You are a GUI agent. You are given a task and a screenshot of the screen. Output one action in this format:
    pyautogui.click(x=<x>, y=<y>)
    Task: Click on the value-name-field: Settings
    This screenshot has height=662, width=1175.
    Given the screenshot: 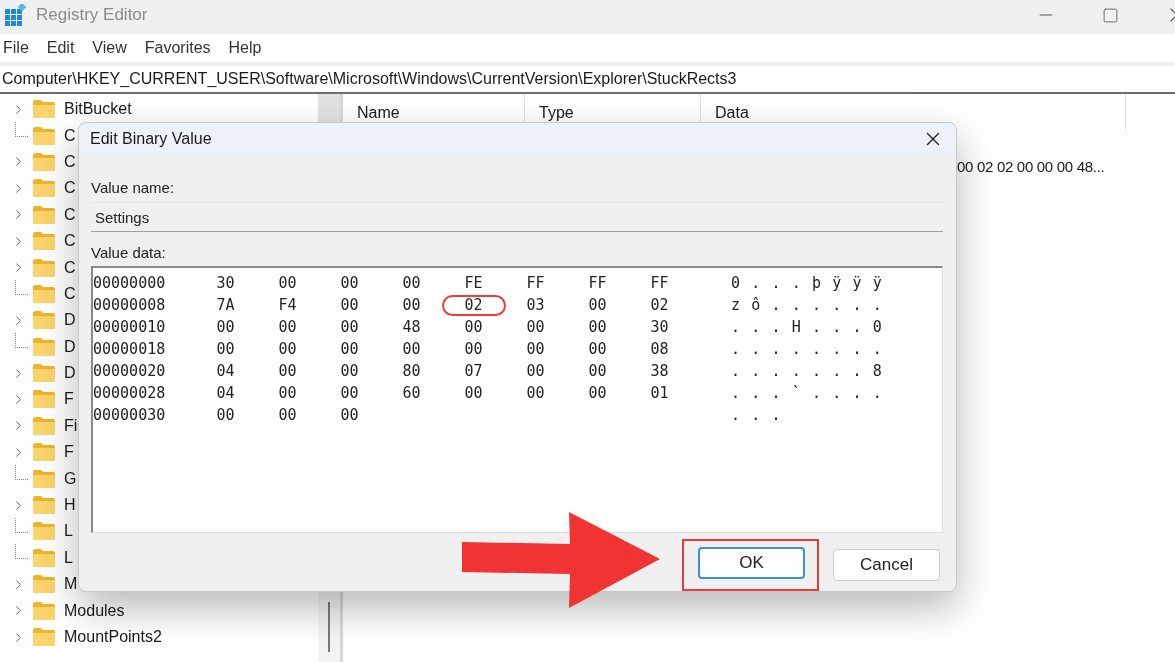 What is the action you would take?
    pyautogui.click(x=517, y=217)
    